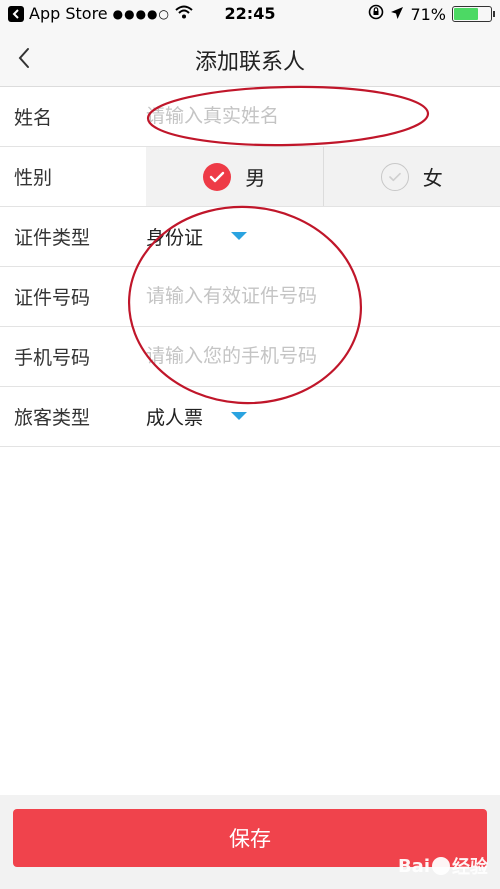 The height and width of the screenshot is (889, 500). I want to click on chevron-left-icon, so click(23, 58).